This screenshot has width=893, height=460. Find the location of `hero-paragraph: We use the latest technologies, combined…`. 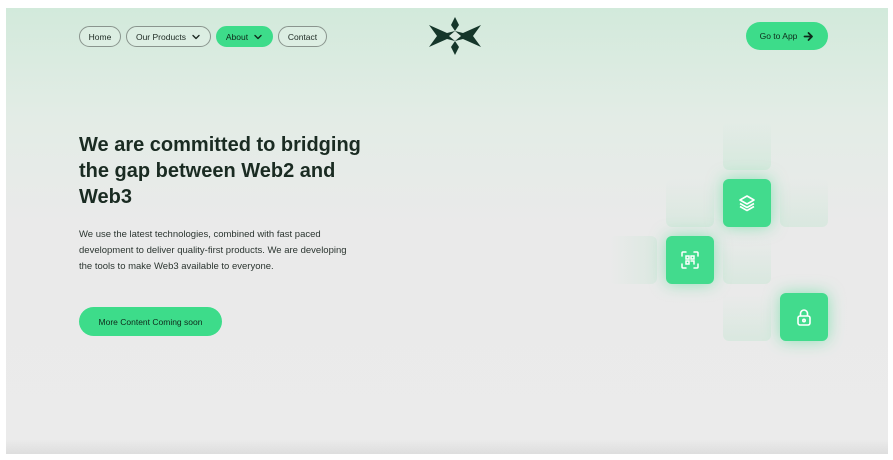

hero-paragraph: We use the latest technologies, combined… is located at coordinates (213, 250).